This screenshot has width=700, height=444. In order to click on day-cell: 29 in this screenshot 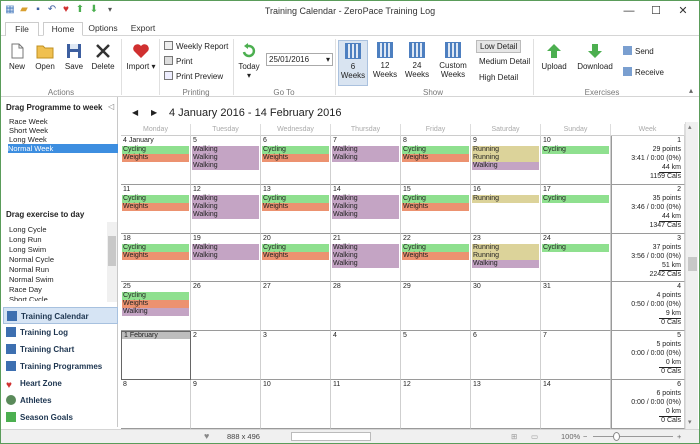, I will do `click(436, 307)`.